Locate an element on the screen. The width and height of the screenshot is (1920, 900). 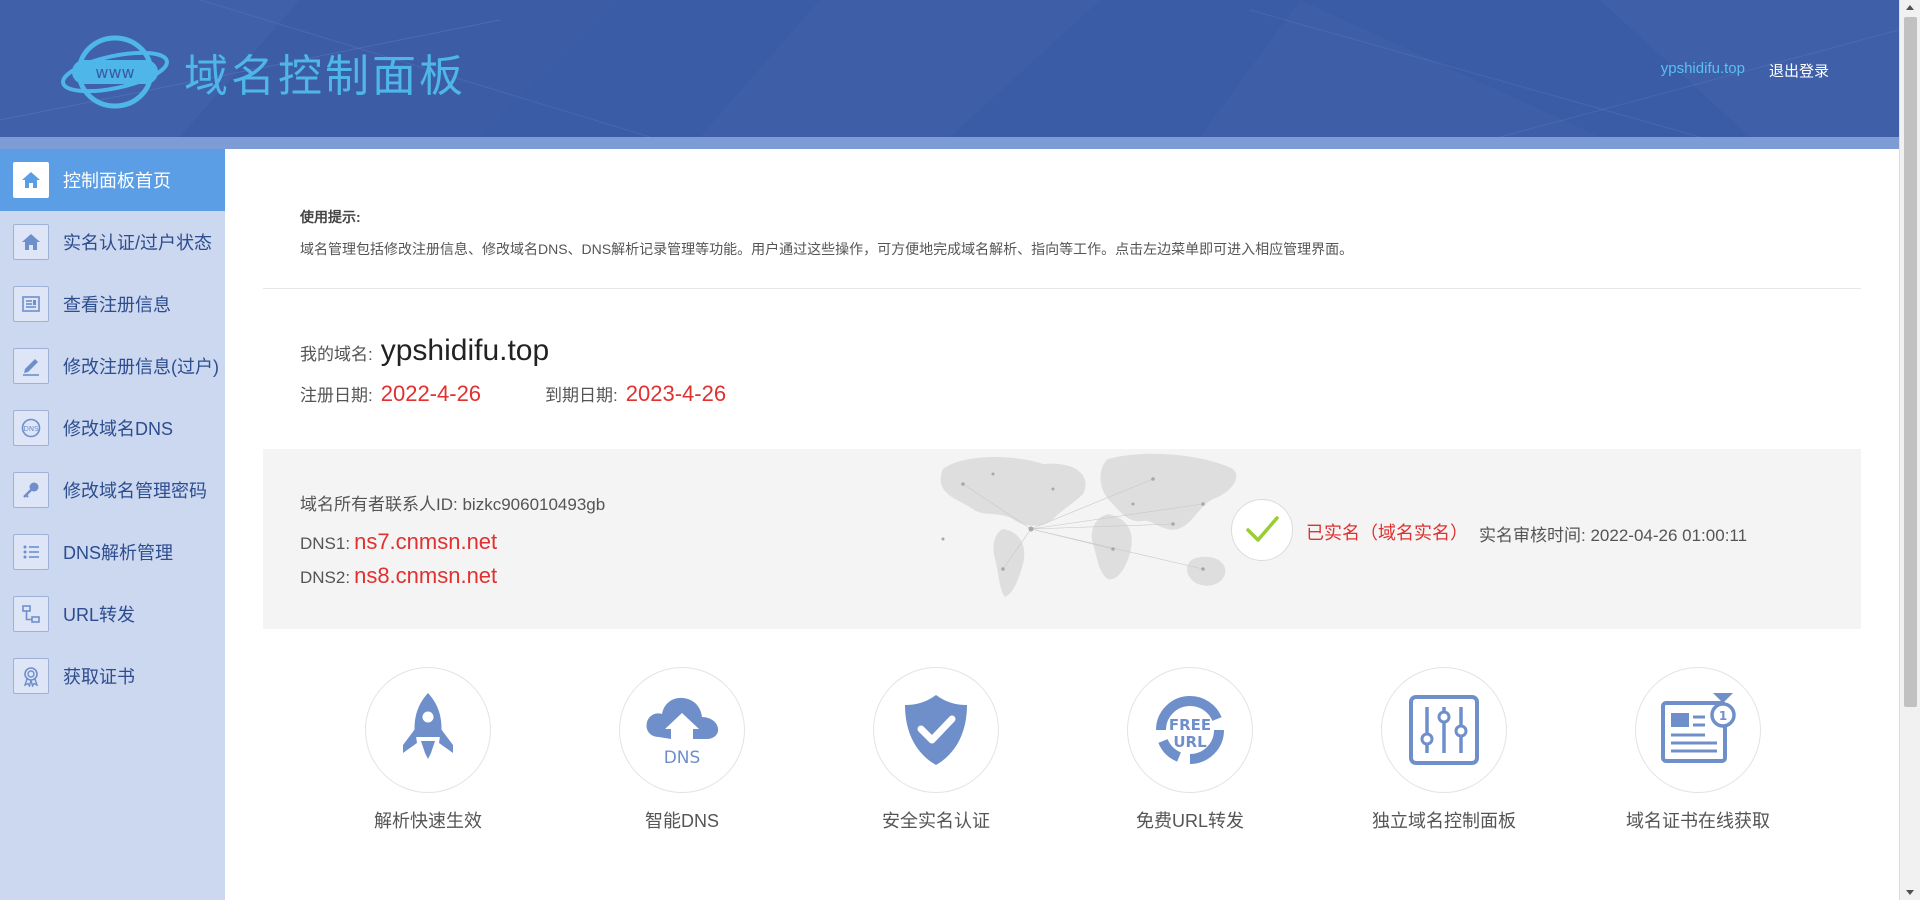
domain-name: ypshidifu.top is located at coordinates (465, 350).